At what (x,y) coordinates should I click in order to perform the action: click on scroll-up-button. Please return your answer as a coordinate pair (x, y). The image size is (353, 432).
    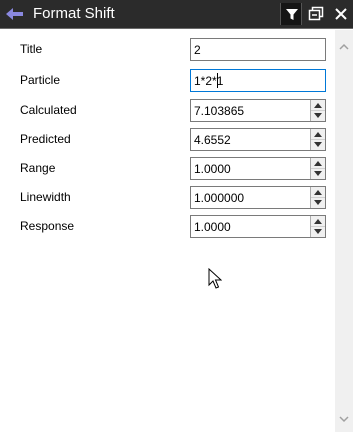
    Looking at the image, I should click on (344, 47).